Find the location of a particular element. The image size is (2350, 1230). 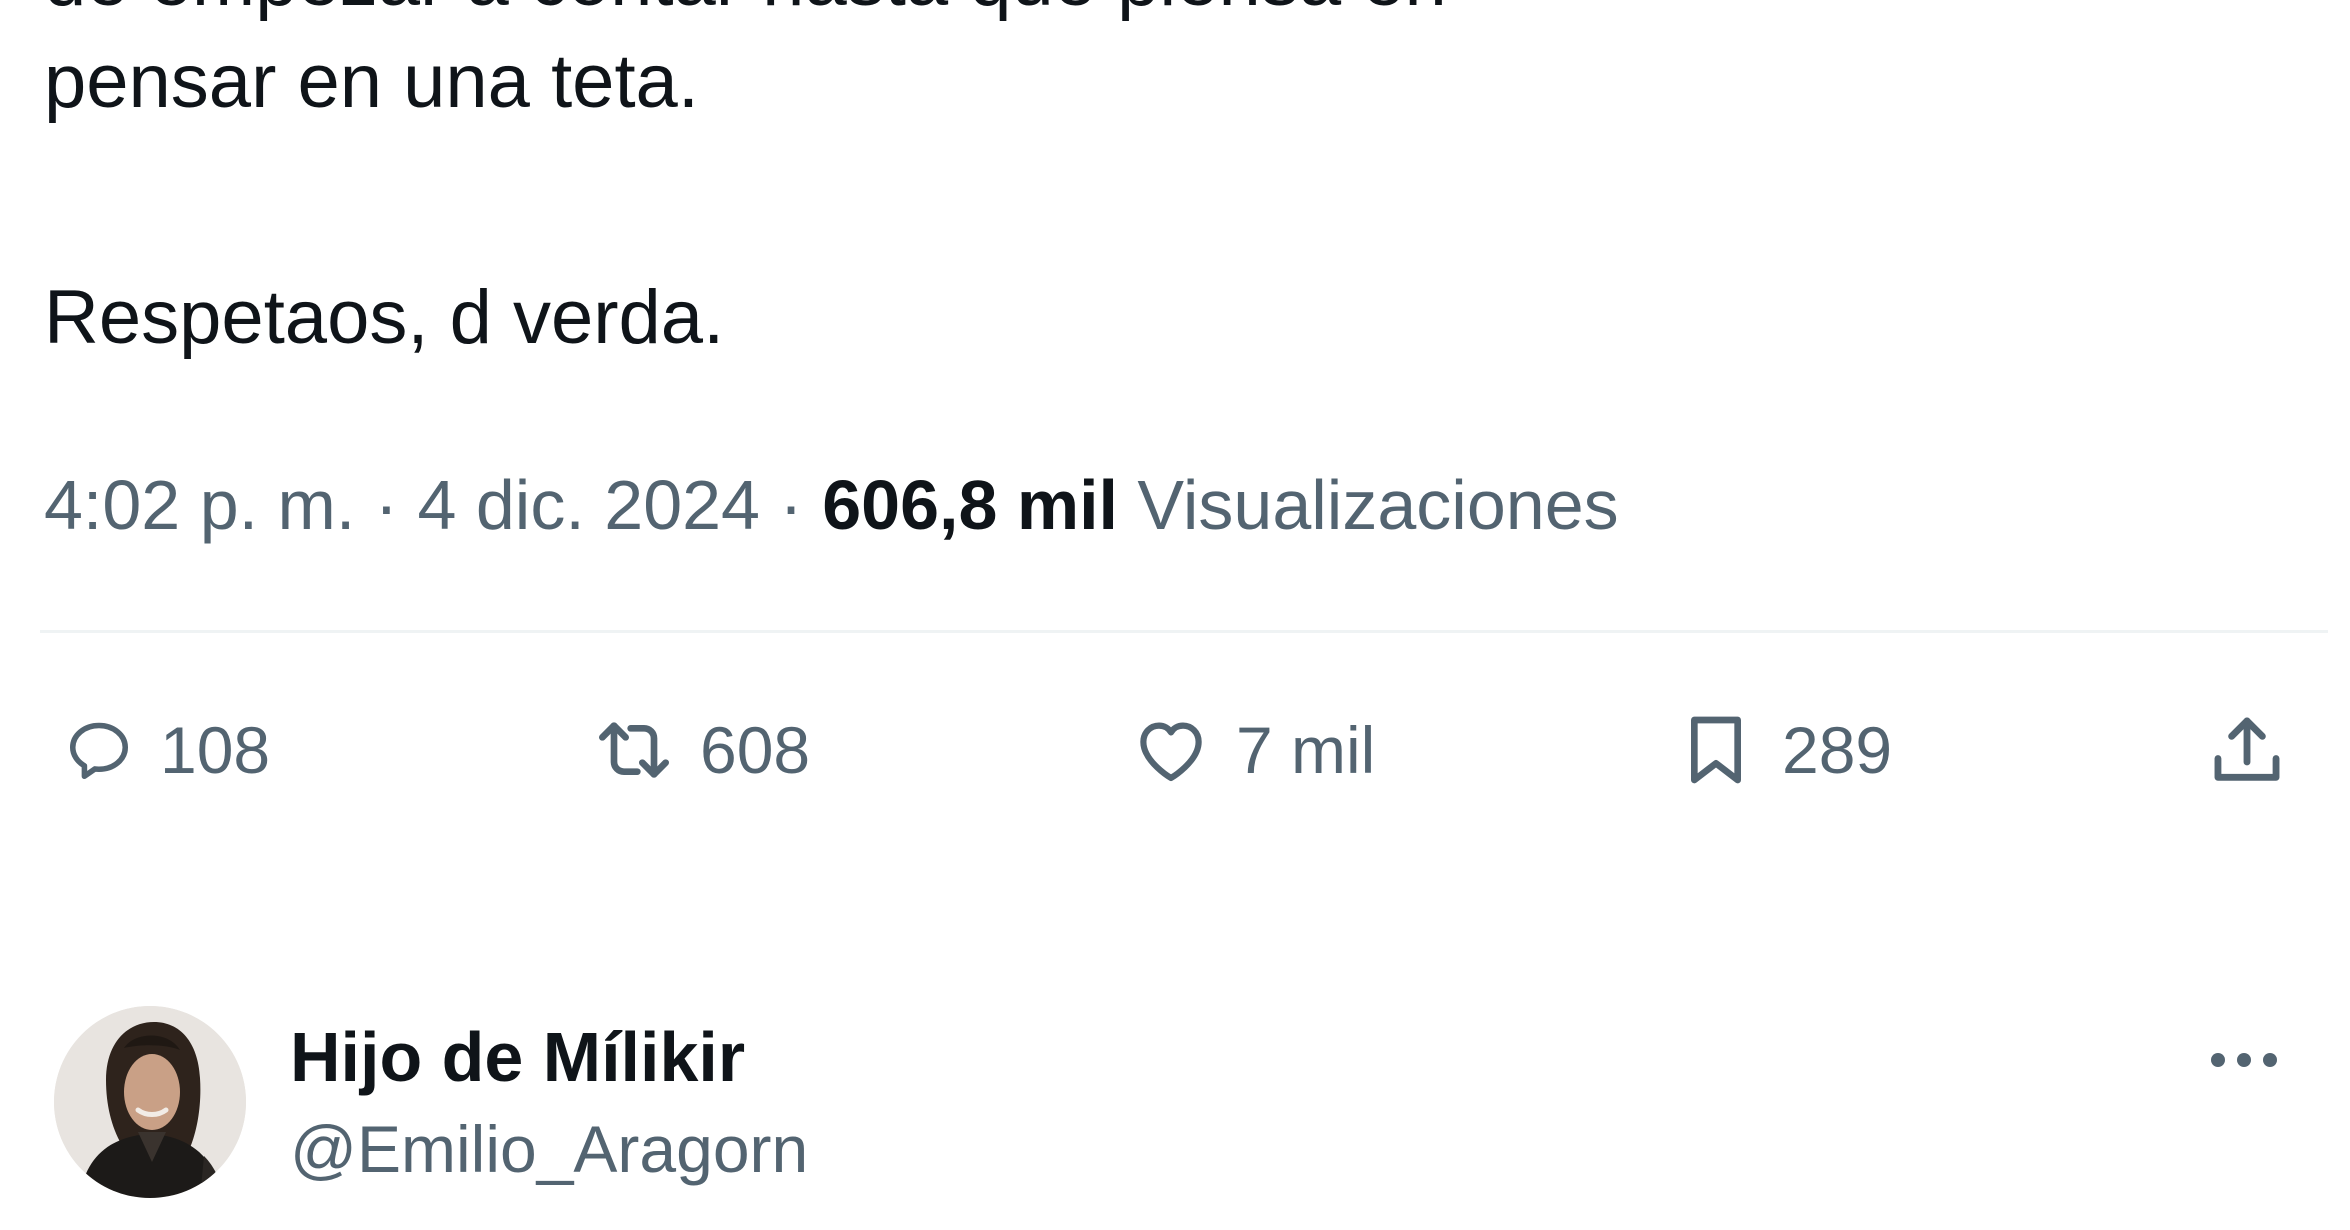

share-button is located at coordinates (2247, 750).